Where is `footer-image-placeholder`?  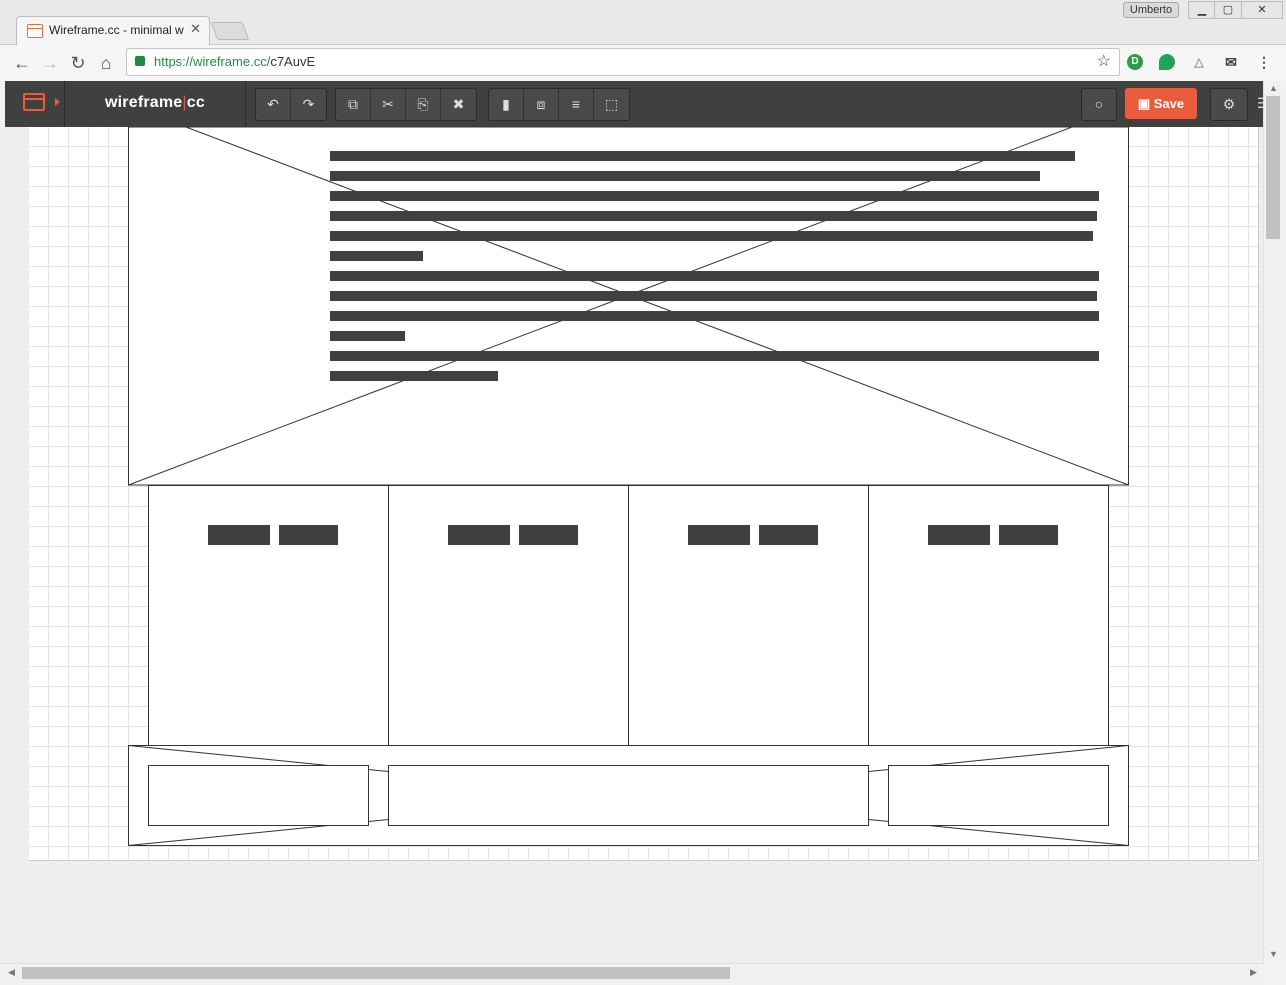
footer-image-placeholder is located at coordinates (628, 795).